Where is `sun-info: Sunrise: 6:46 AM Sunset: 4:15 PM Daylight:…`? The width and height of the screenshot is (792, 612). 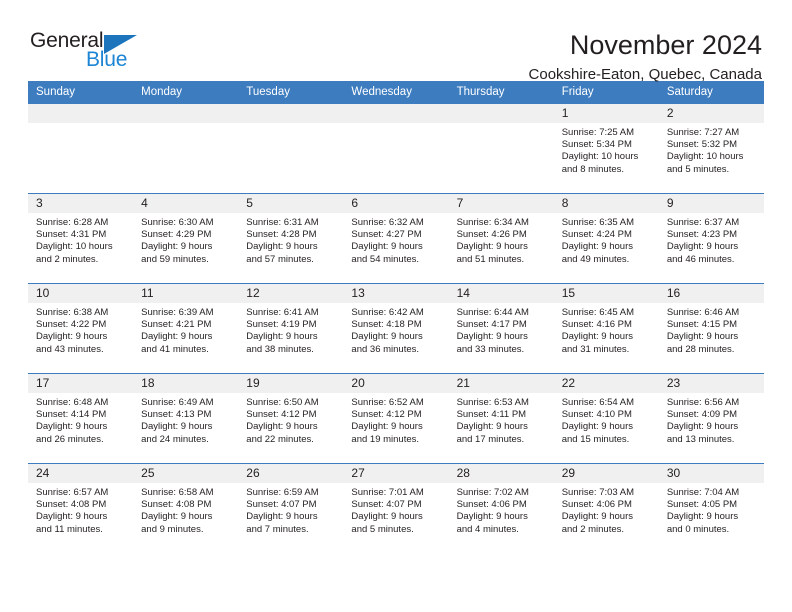
sun-info: Sunrise: 6:46 AM Sunset: 4:15 PM Daylight:… is located at coordinates (711, 329).